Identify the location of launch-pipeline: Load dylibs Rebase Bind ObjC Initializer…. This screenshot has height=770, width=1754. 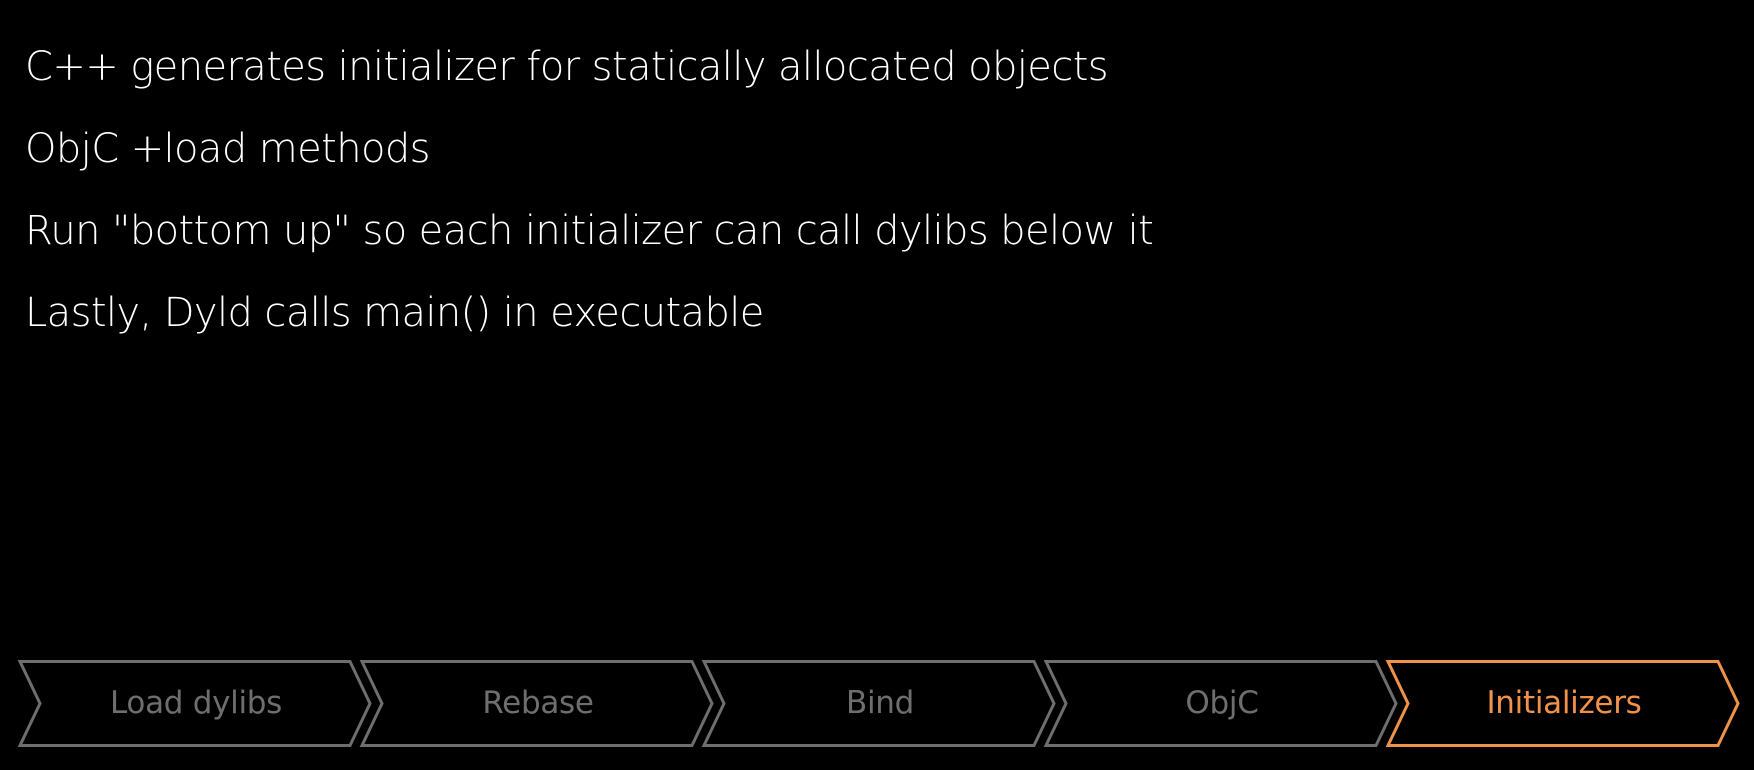
(878, 703).